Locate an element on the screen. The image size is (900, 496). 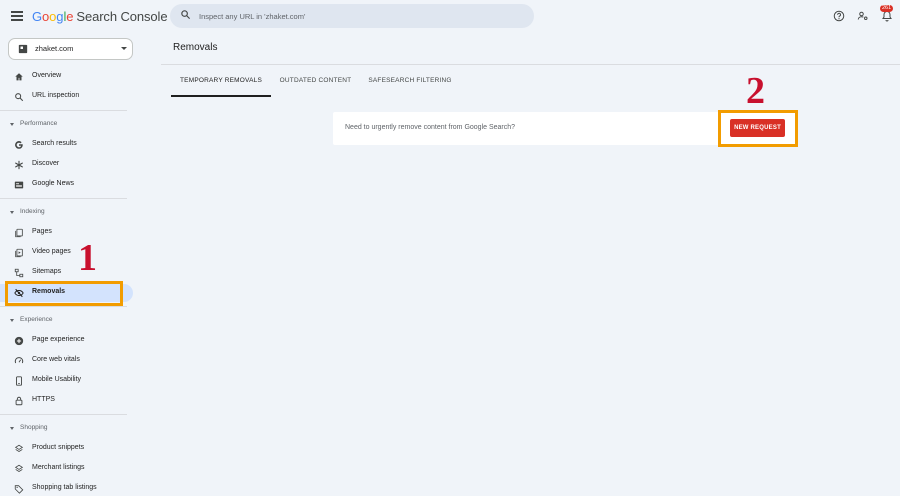
sidebar-item-label: Discover is located at coordinates (46, 163).